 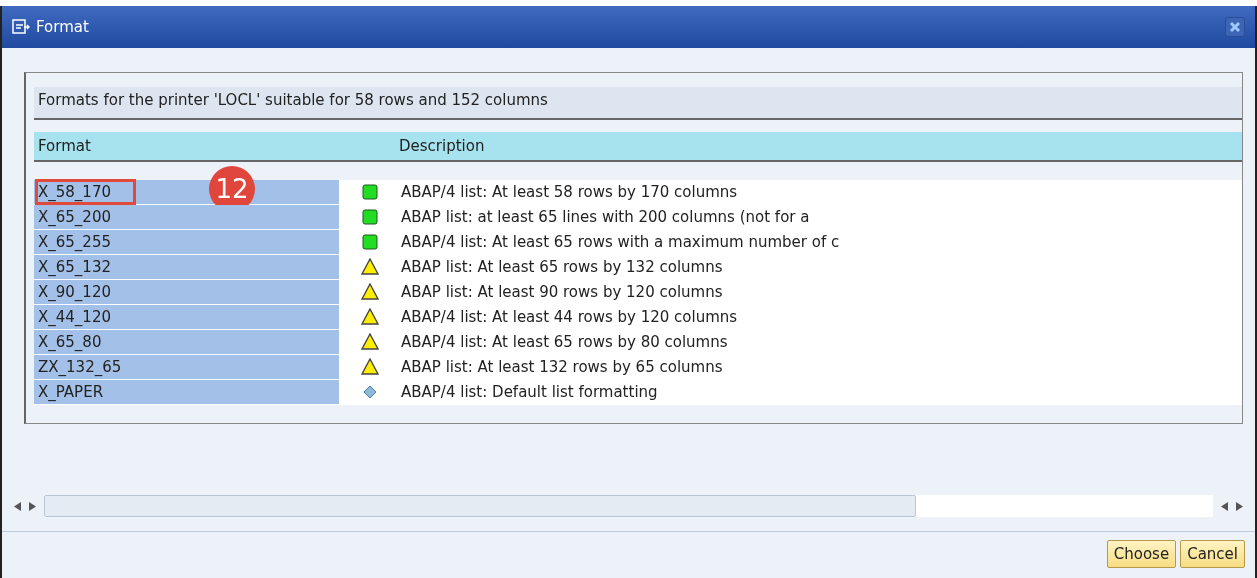 What do you see at coordinates (442, 146) in the screenshot?
I see `column-header: Description` at bounding box center [442, 146].